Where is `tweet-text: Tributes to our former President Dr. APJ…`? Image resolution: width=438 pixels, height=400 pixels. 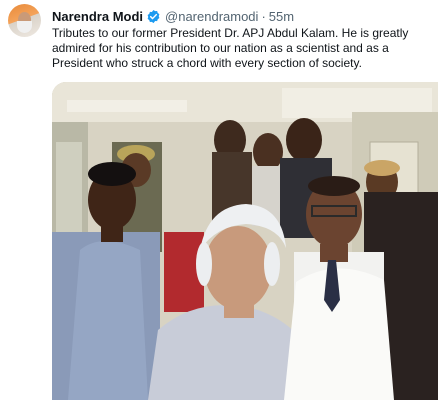
tweet-text: Tributes to our former President Dr. APJ… is located at coordinates (230, 48).